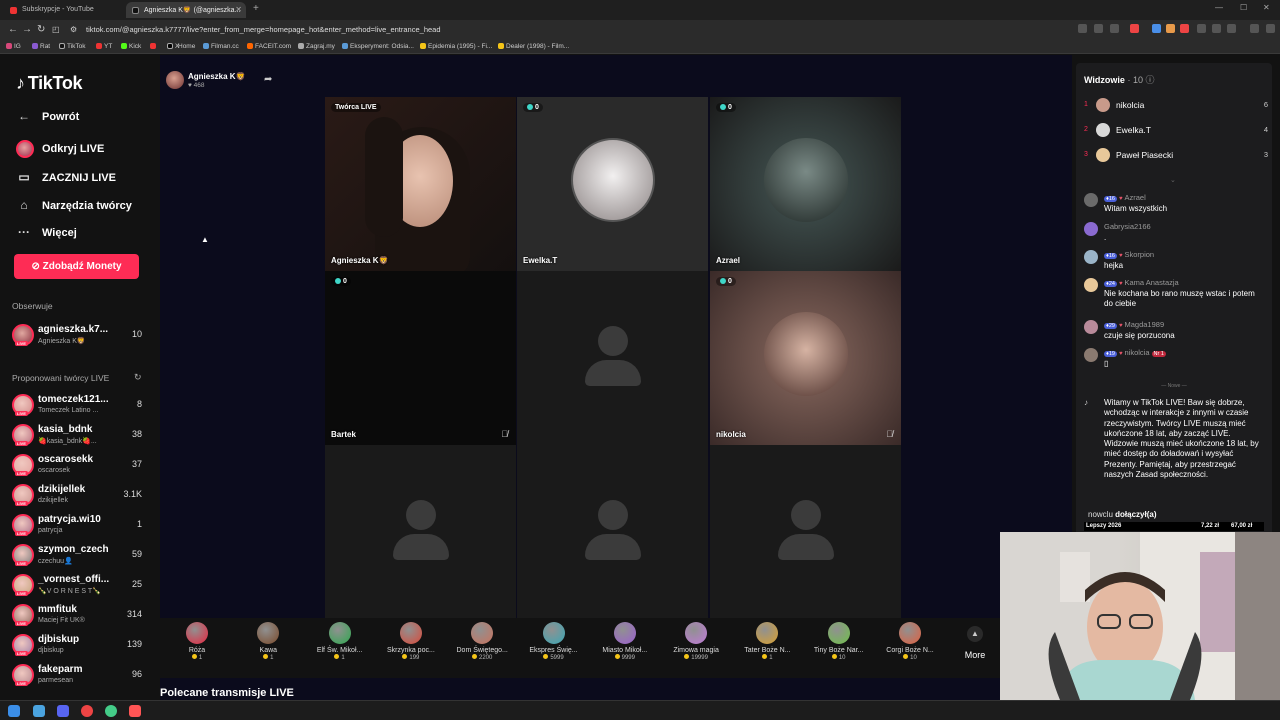 Image resolution: width=1280 pixels, height=720 pixels. Describe the element at coordinates (1243, 7) in the screenshot. I see `maximize-icon: ☐` at that location.